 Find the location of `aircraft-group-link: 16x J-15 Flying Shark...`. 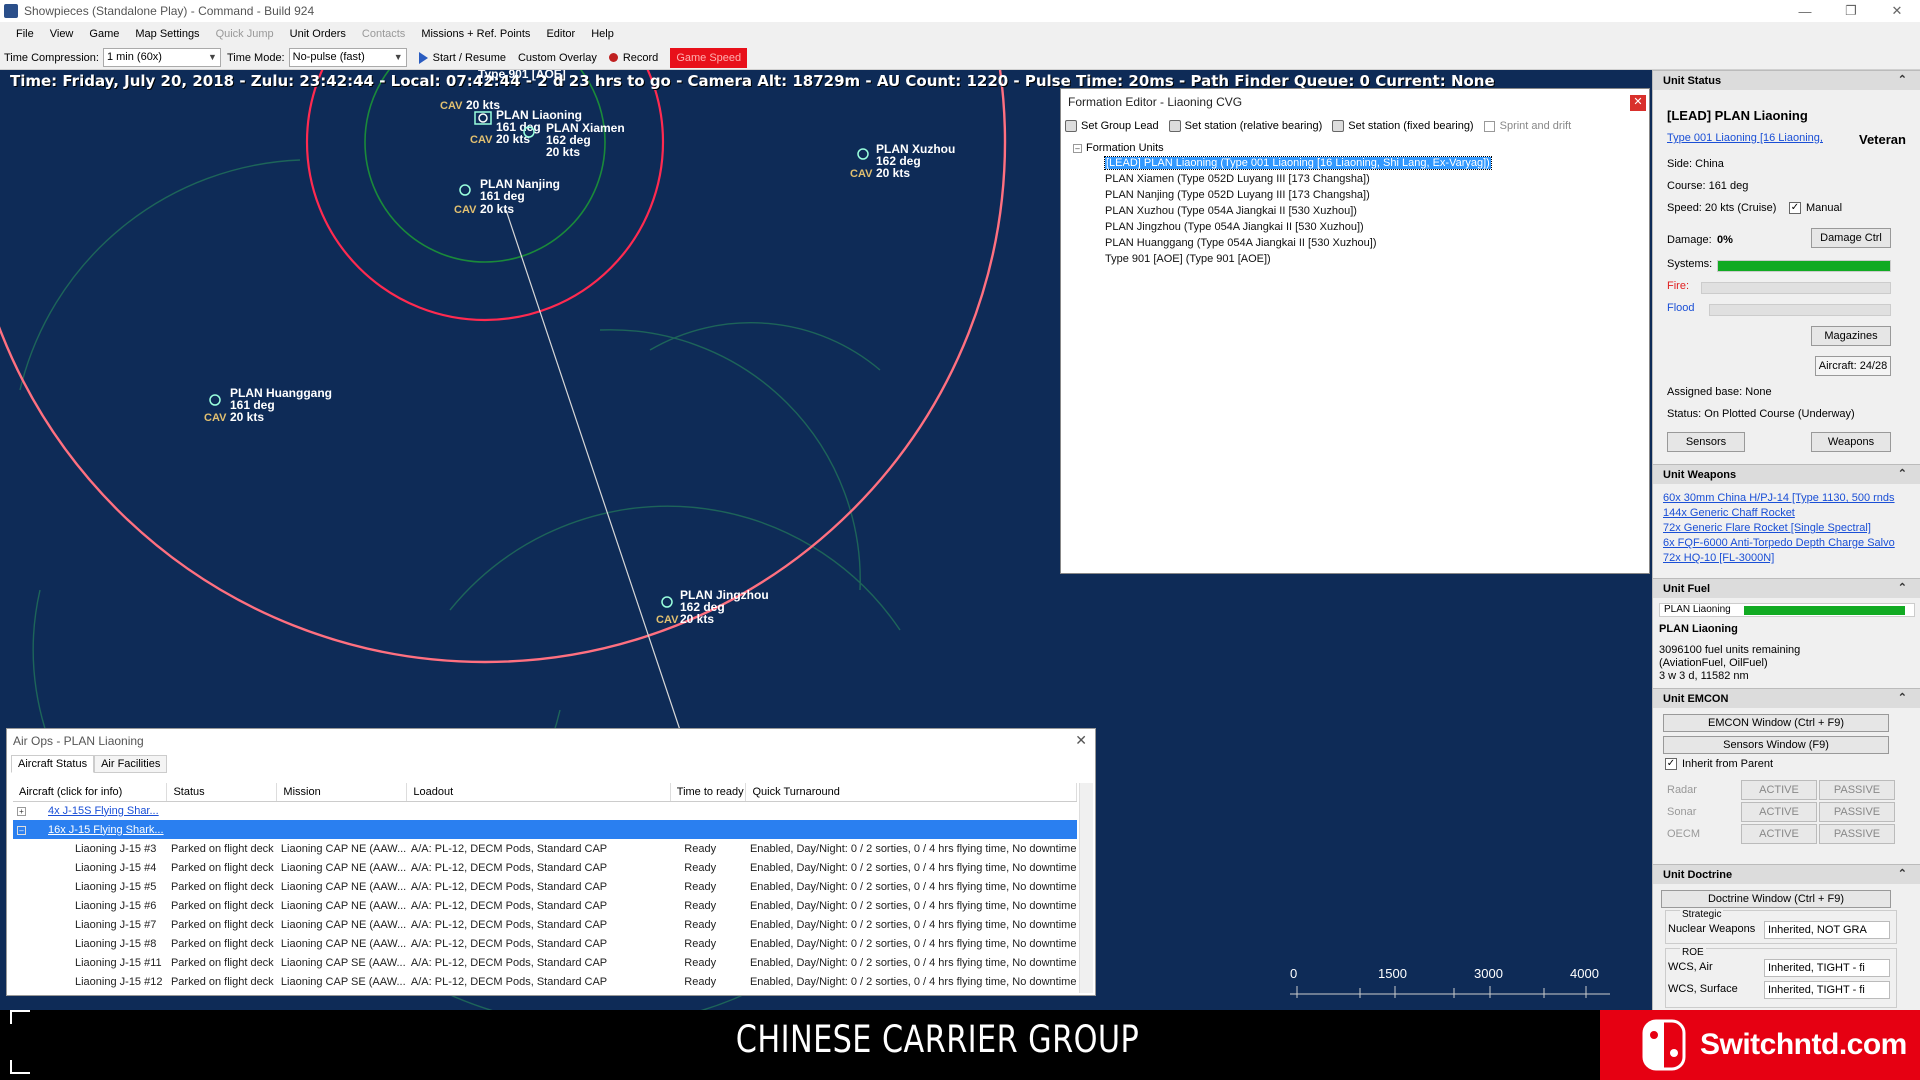

aircraft-group-link: 16x J-15 Flying Shark... is located at coordinates (106, 830).